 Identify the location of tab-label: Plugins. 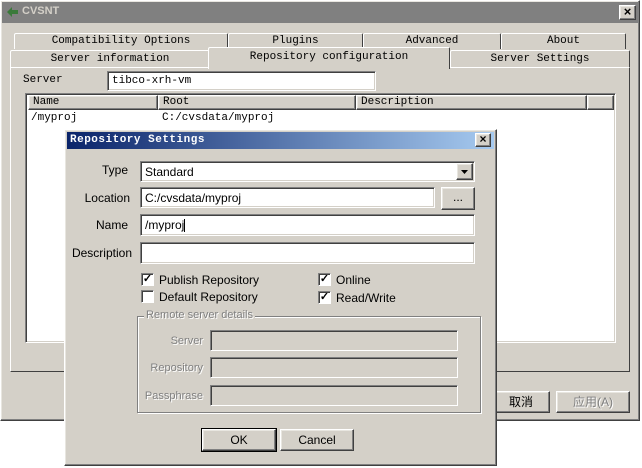
(295, 41).